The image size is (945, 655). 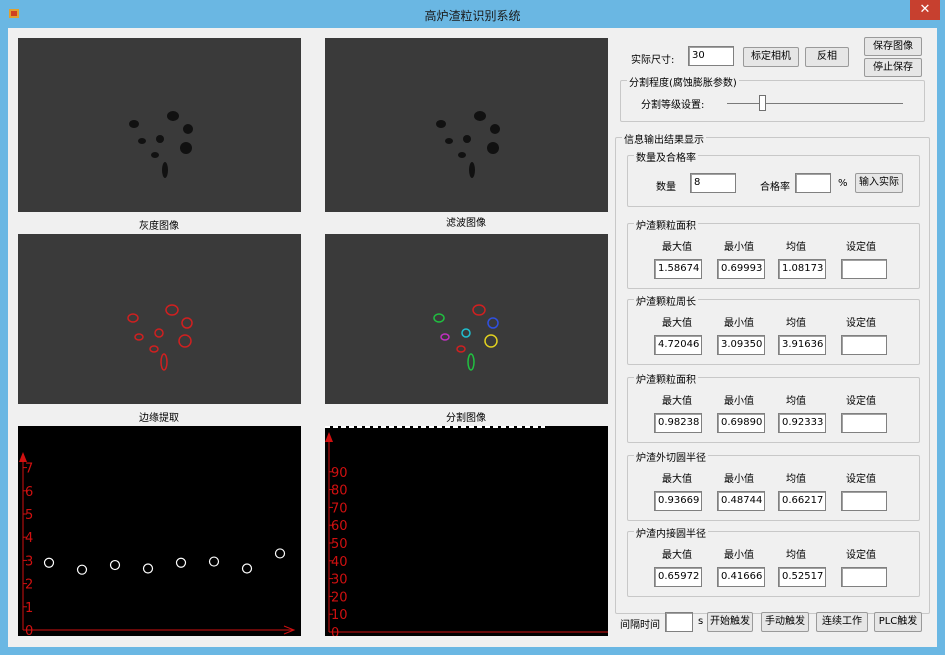 What do you see at coordinates (329, 437) in the screenshot?
I see `y-axis-arrow` at bounding box center [329, 437].